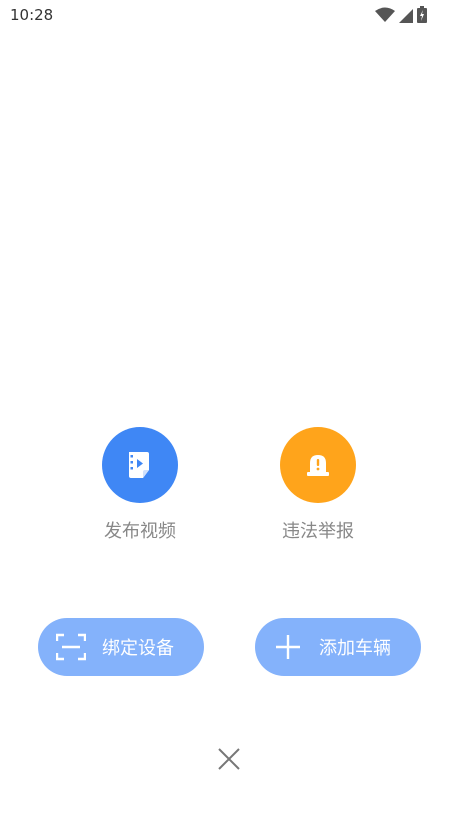 This screenshot has height=816, width=459. What do you see at coordinates (385, 14) in the screenshot?
I see `wifi-icon` at bounding box center [385, 14].